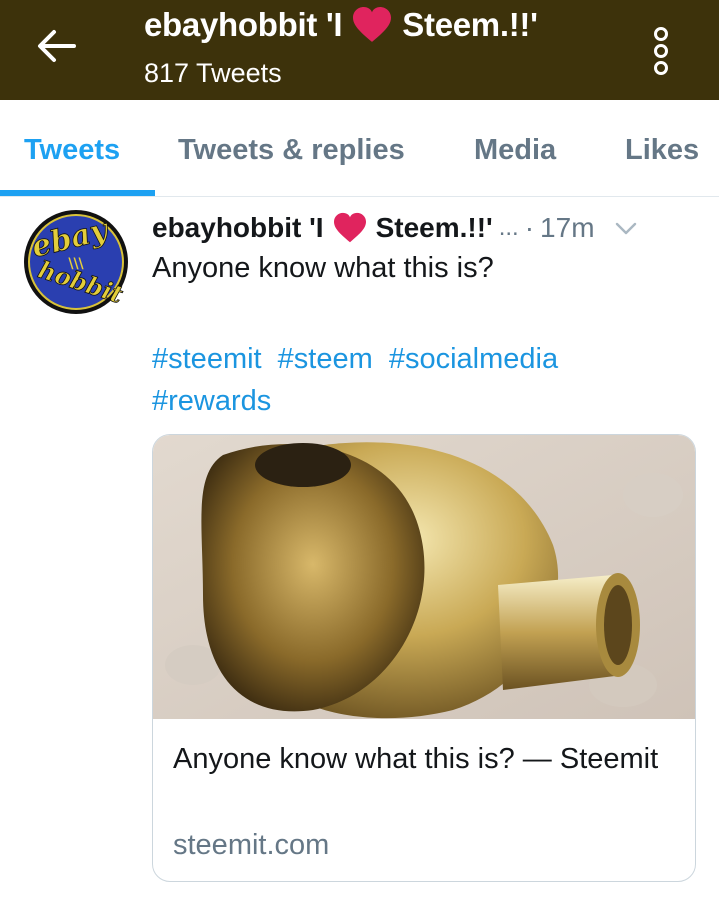  I want to click on hashtag-link: #rewards, so click(211, 401).